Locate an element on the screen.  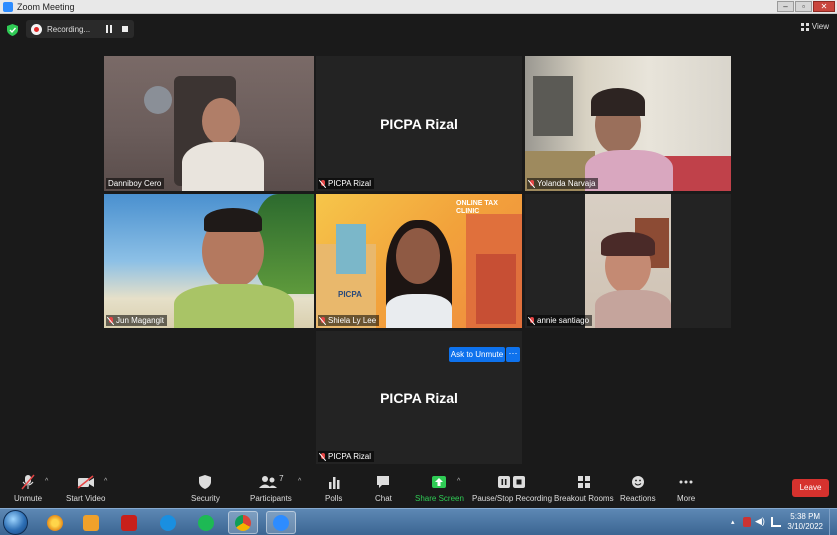
video-tile: Jun Magangit is located at coordinates (209, 261).